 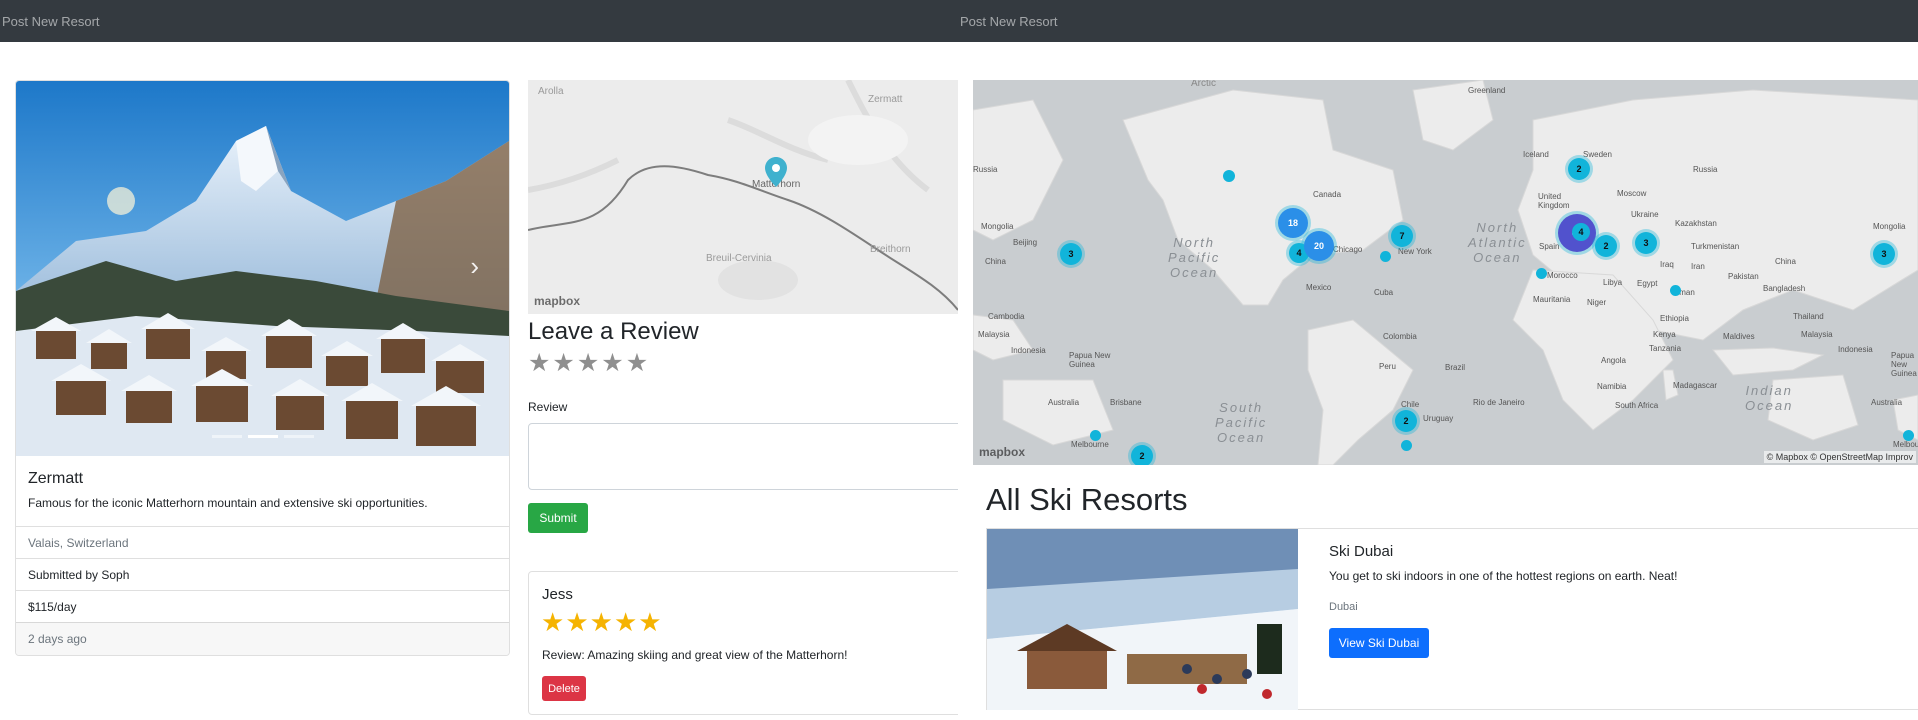 I want to click on carousel-indicators, so click(x=262, y=436).